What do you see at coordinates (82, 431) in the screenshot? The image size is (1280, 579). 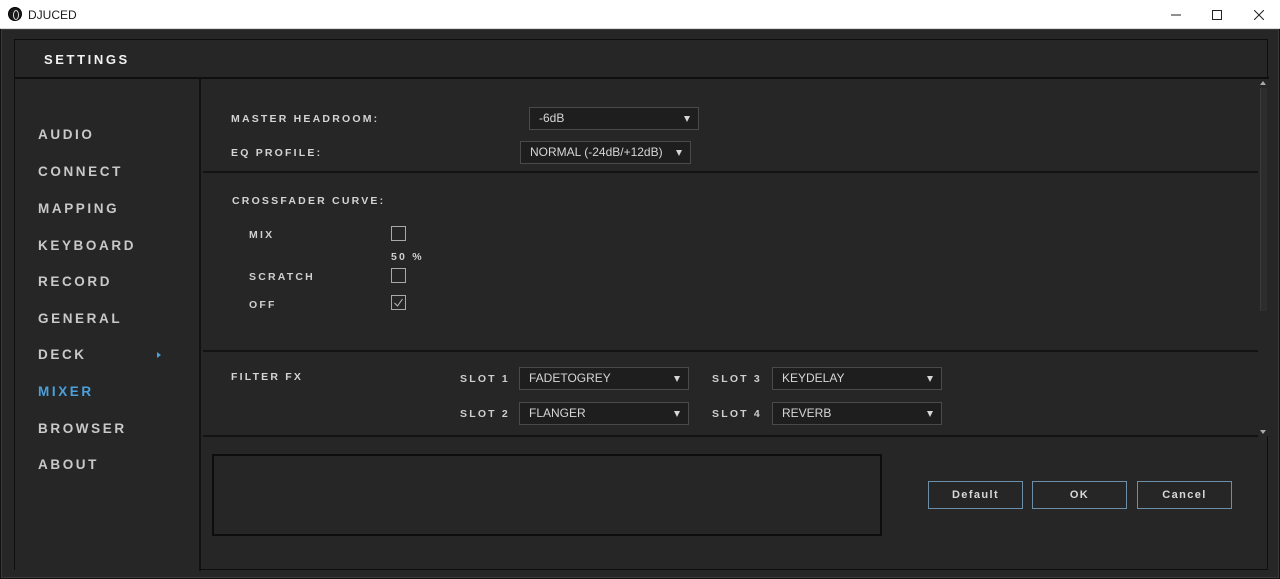 I see `sidebar-item-browser: BROWSER` at bounding box center [82, 431].